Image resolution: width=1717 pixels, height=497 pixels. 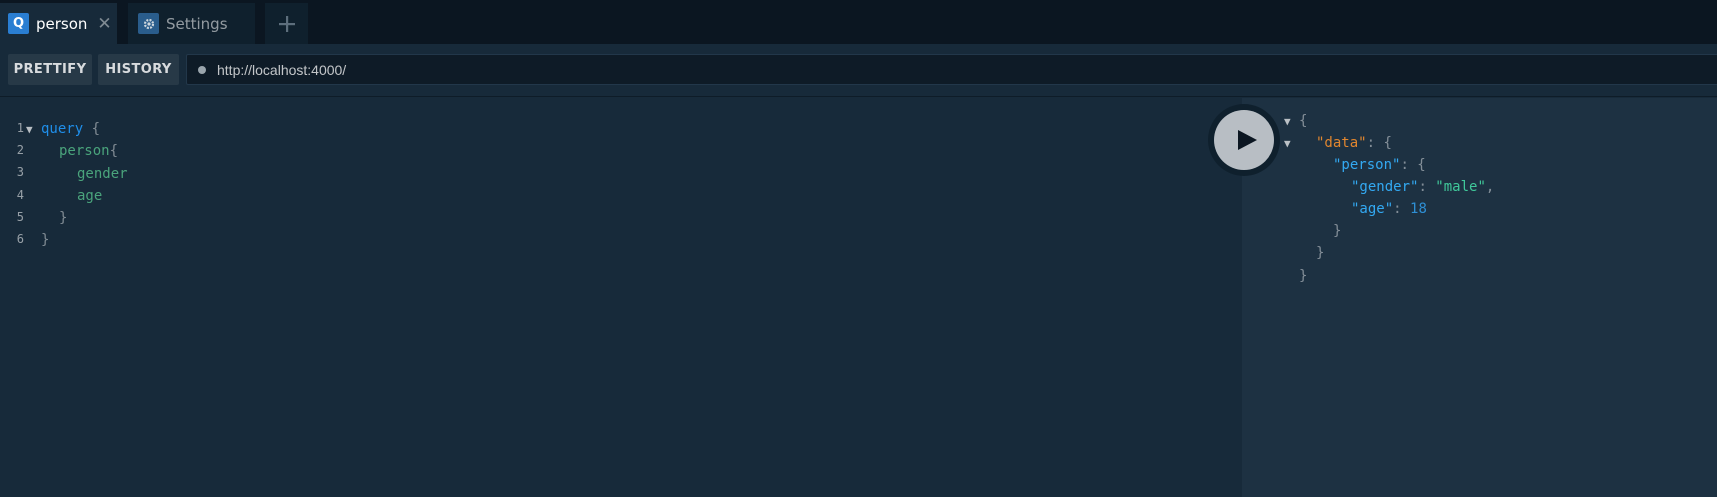 I want to click on add-tab-button, so click(x=286, y=23).